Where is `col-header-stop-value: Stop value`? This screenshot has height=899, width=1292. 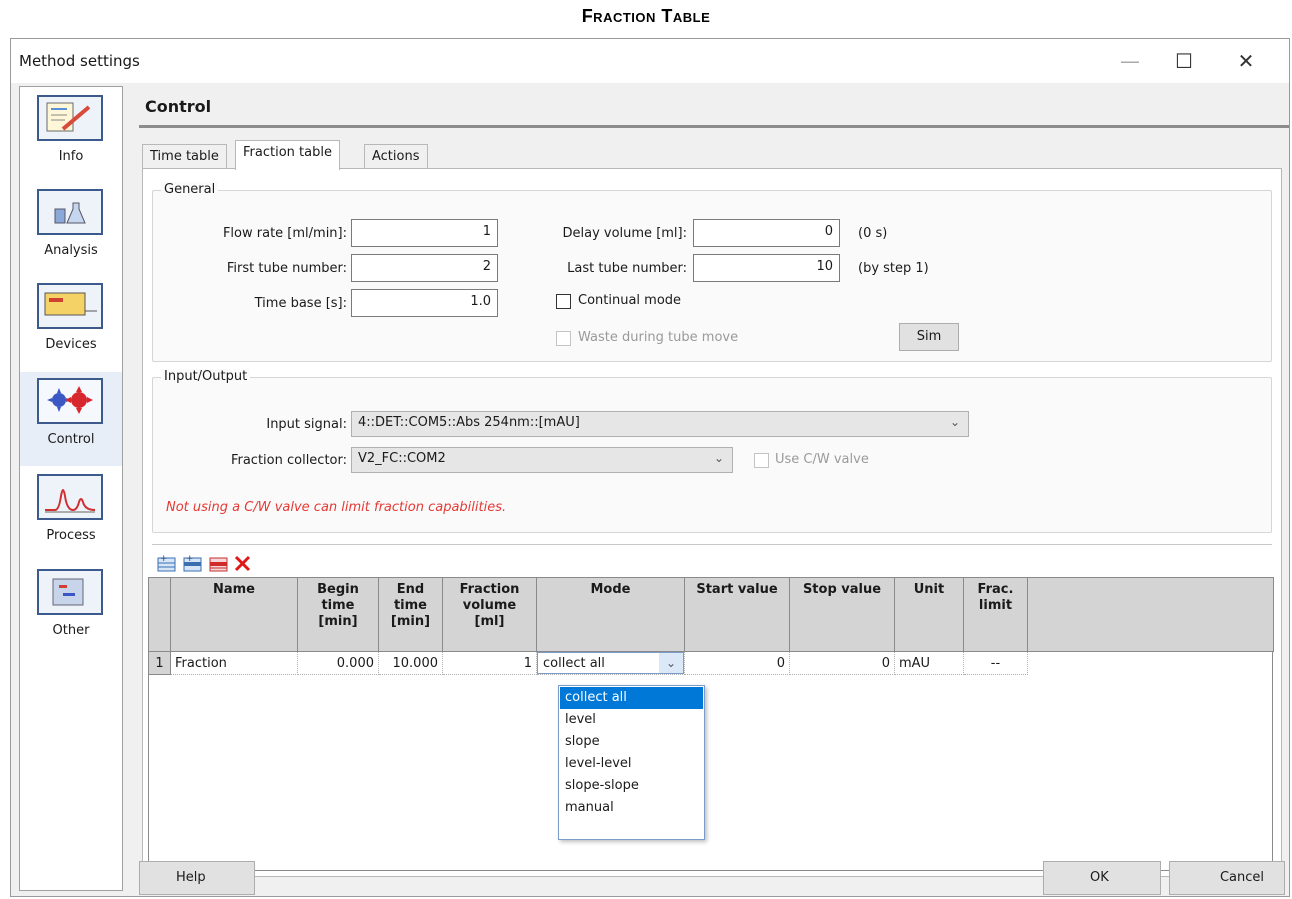 col-header-stop-value: Stop value is located at coordinates (842, 614).